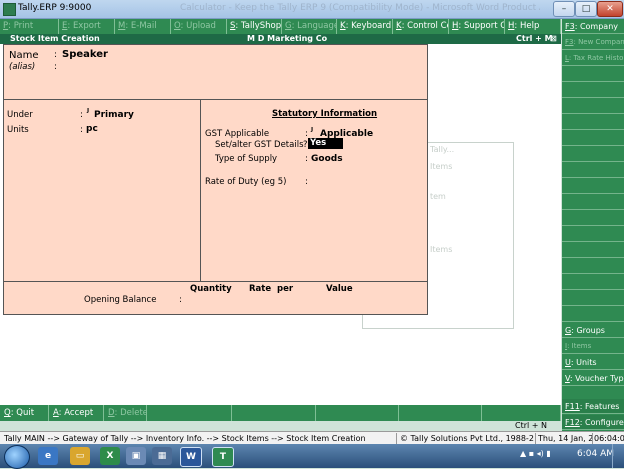 This screenshot has width=624, height=469. Describe the element at coordinates (312, 132) in the screenshot. I see `gst-applicable-mark: ᴶ` at that location.